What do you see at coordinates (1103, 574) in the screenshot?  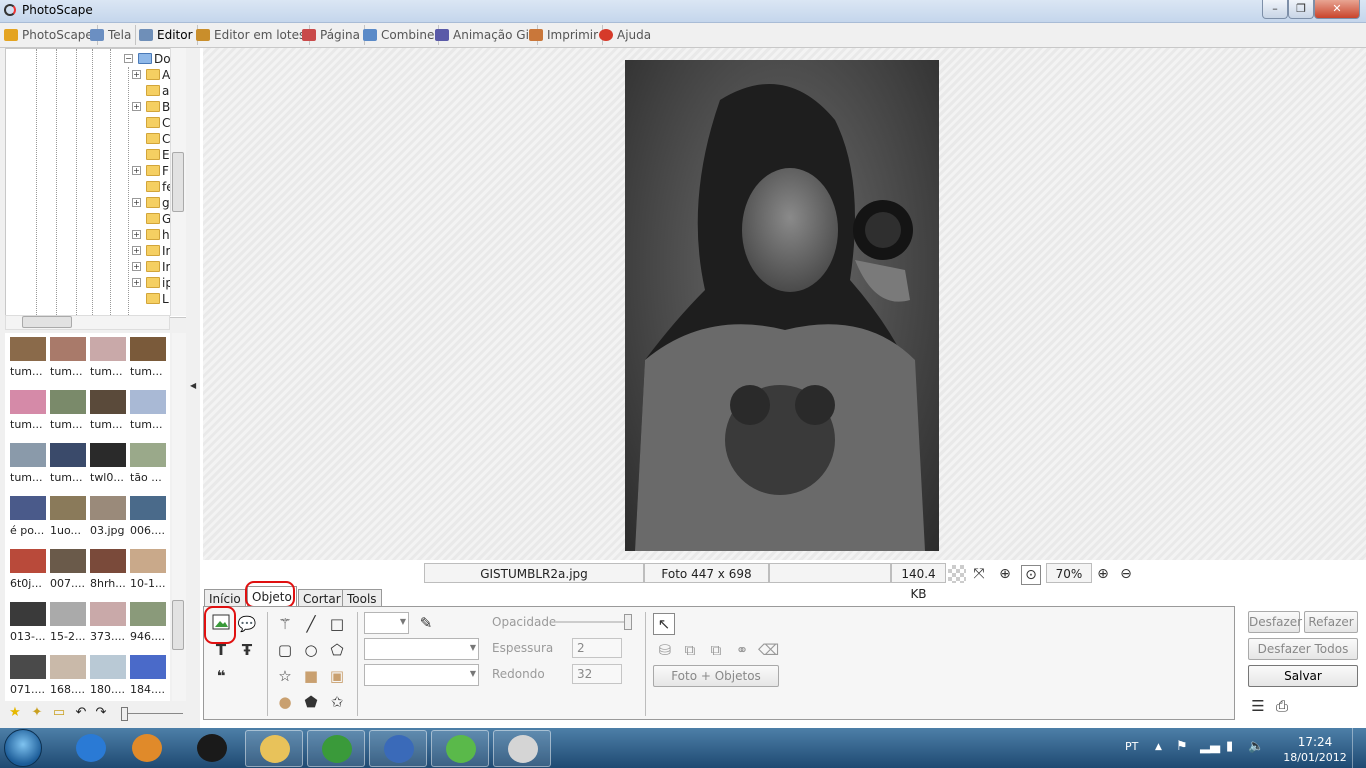 I see `zoom-in-icon: ⊕` at bounding box center [1103, 574].